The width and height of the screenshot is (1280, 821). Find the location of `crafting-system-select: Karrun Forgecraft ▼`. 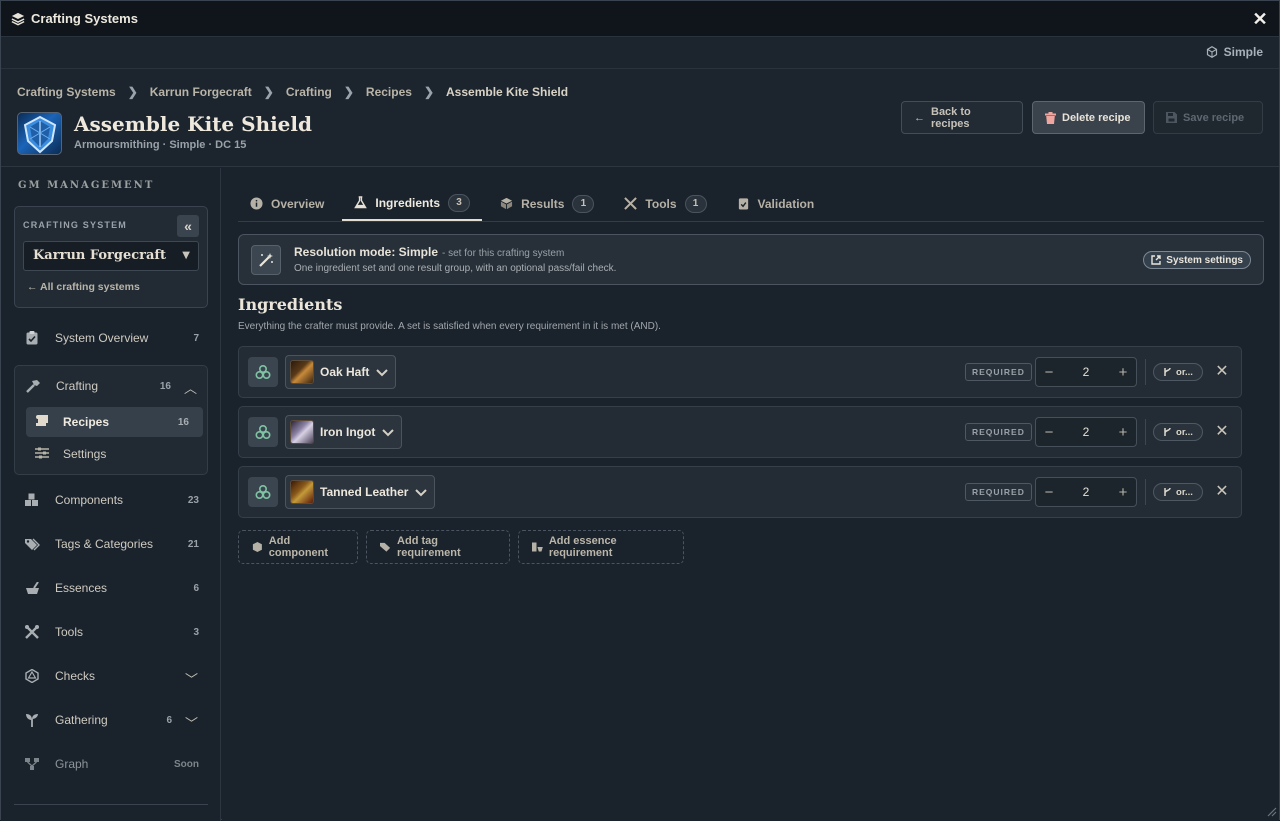

crafting-system-select: Karrun Forgecraft ▼ is located at coordinates (111, 256).